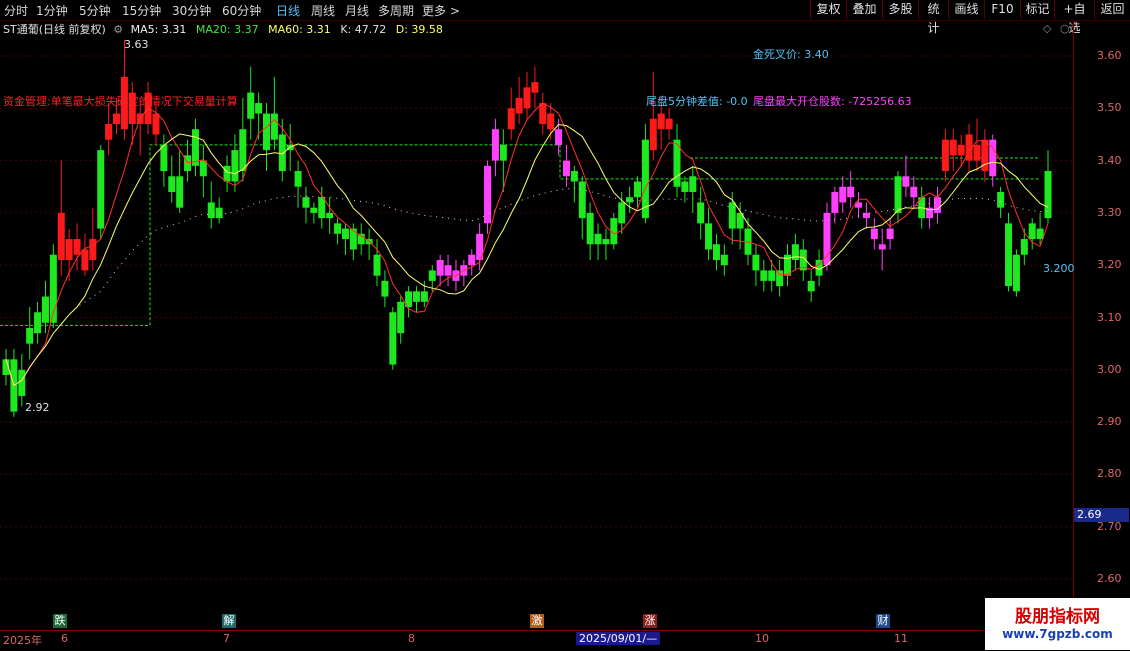  I want to click on period-tab-multi: 多周期, so click(396, 10).